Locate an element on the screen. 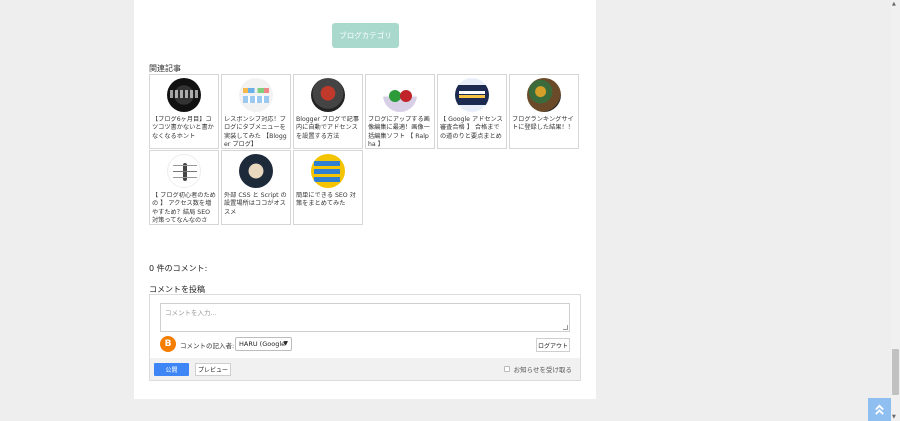  logout-button: ログアウト is located at coordinates (553, 345).